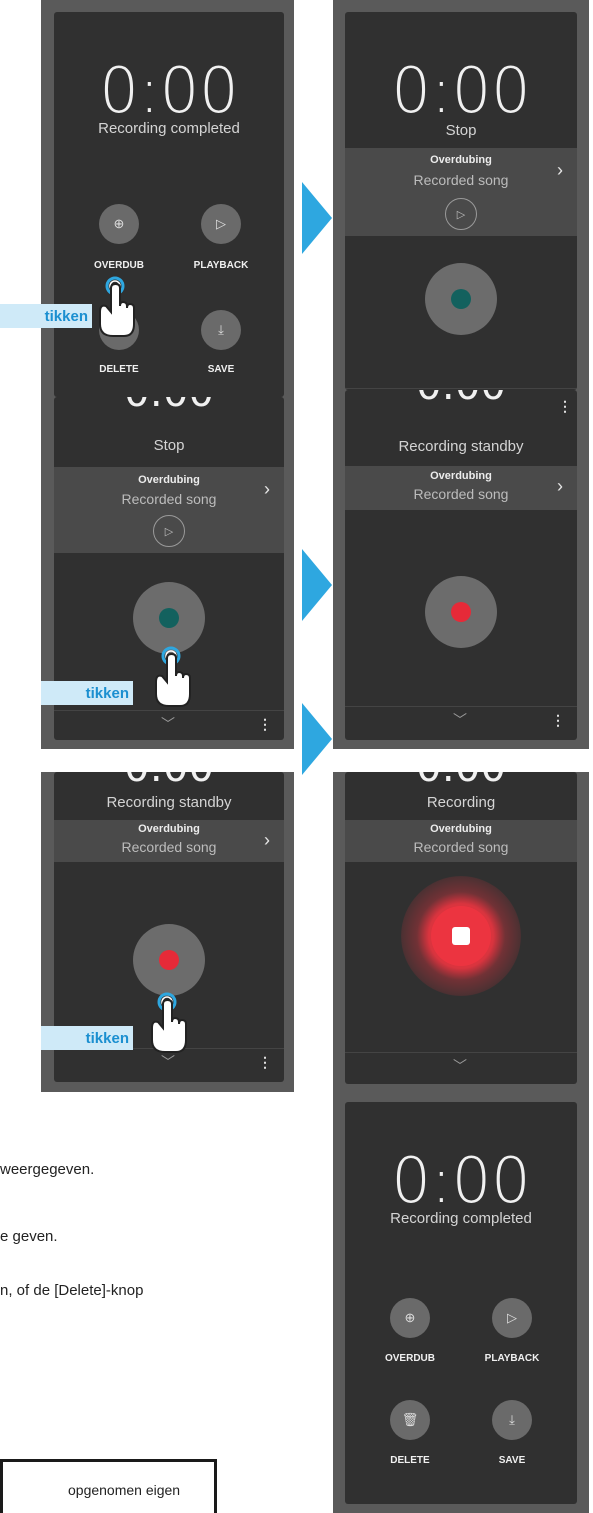  I want to click on song-row: Overdubing Recorded song, so click(461, 841).